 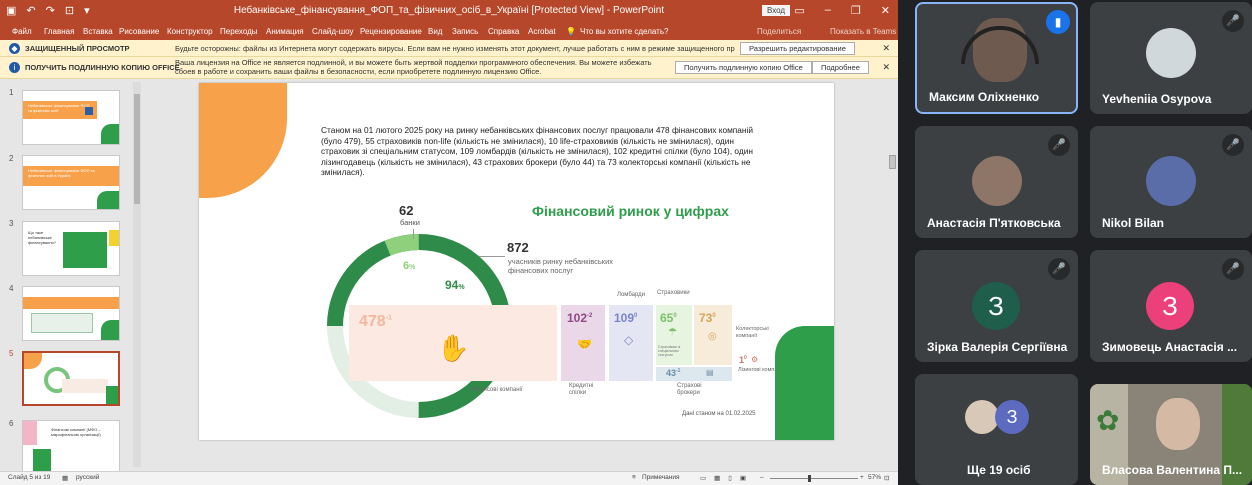 What do you see at coordinates (503, 31) in the screenshot?
I see `tab-help: Справка` at bounding box center [503, 31].